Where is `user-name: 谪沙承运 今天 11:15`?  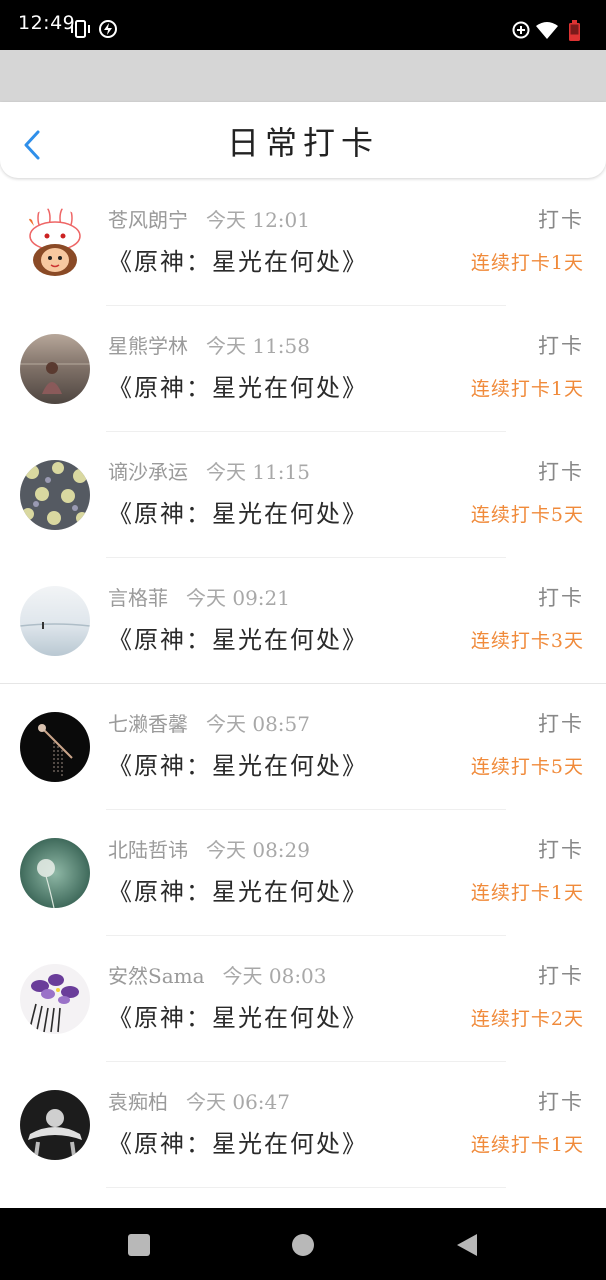
user-name: 谪沙承运 今天 11:15 is located at coordinates (209, 470).